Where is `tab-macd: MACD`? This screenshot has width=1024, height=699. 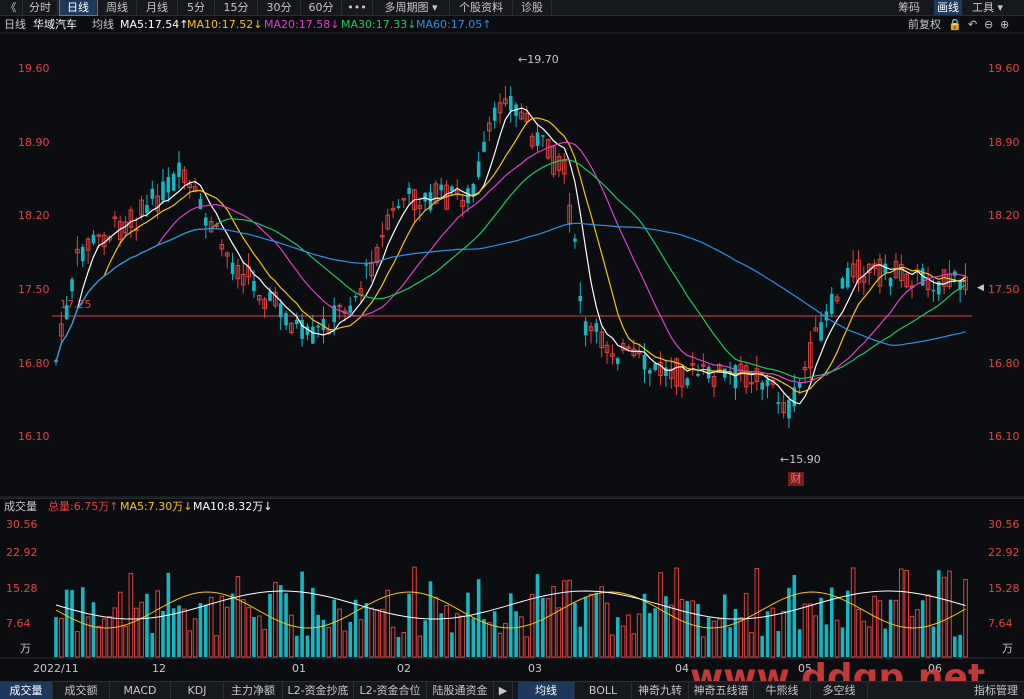 tab-macd: MACD is located at coordinates (140, 690).